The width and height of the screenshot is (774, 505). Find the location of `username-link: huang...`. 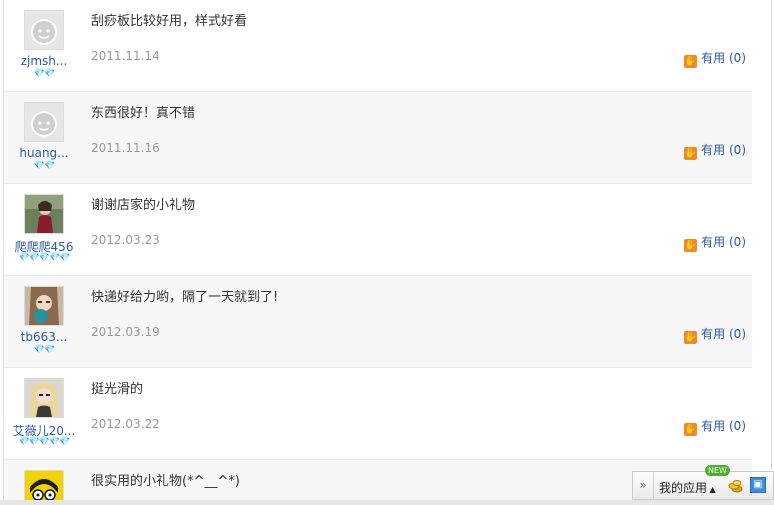

username-link: huang... is located at coordinates (44, 153).